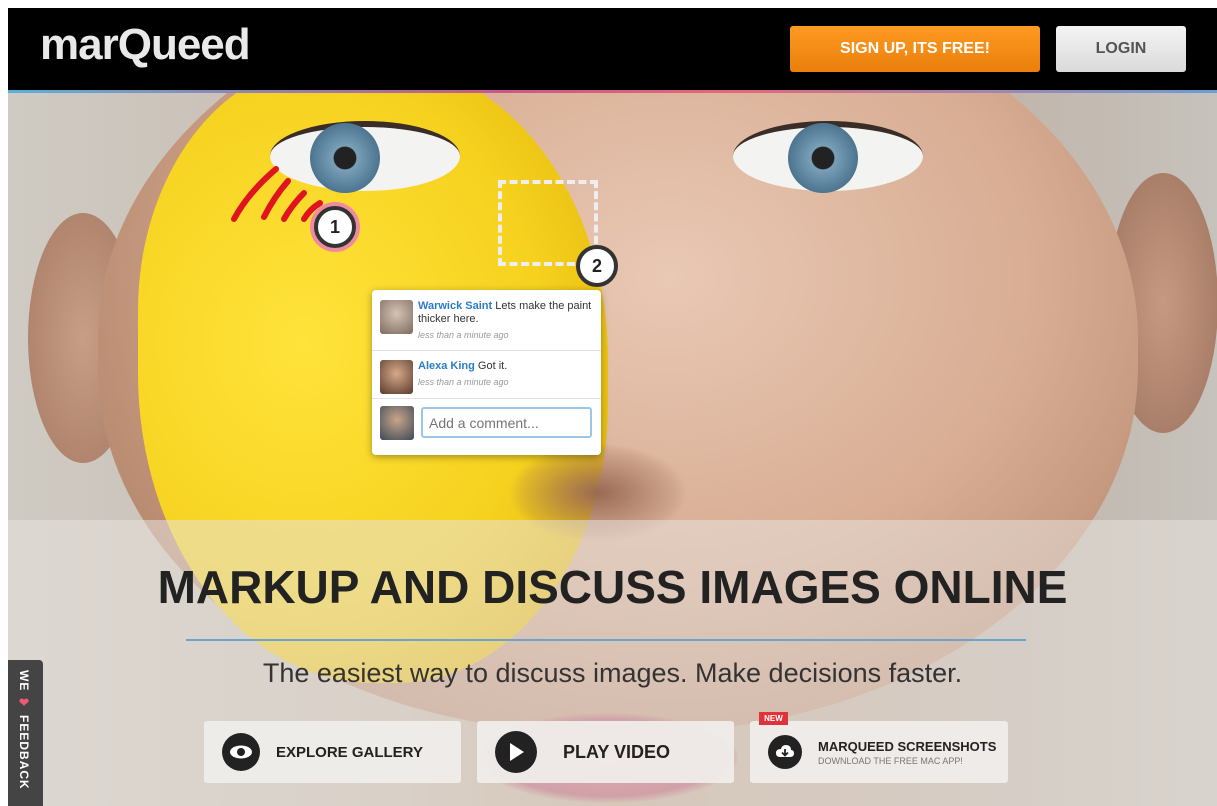 The height and width of the screenshot is (806, 1217). I want to click on hero-eye-right, so click(828, 157).